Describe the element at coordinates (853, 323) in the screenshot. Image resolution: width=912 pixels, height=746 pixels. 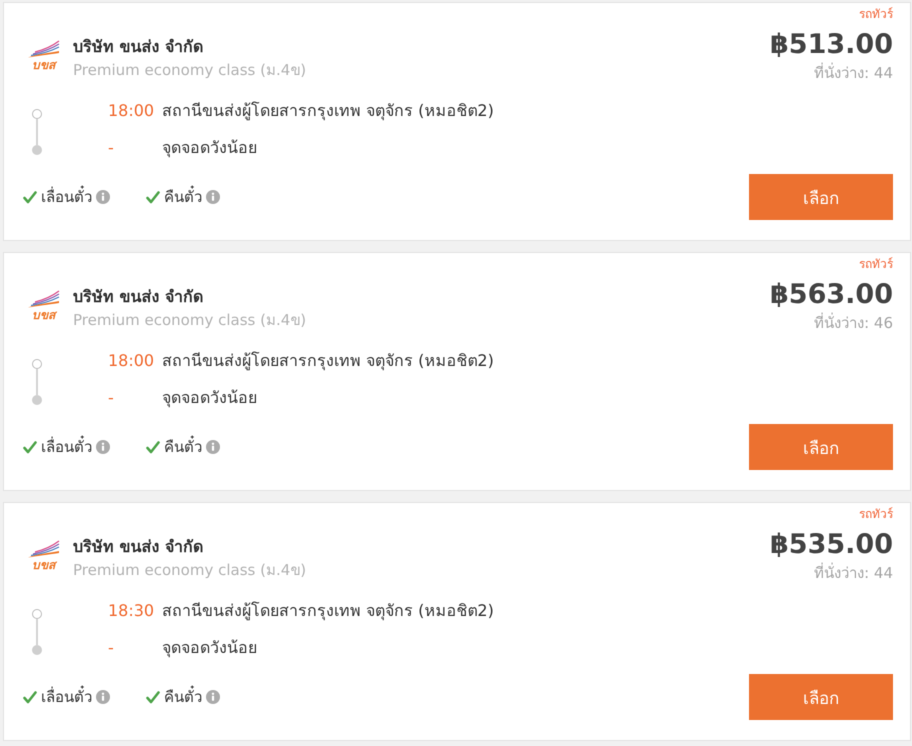
I see `seats-available-text: ที่นั่งว่าง: 46` at that location.